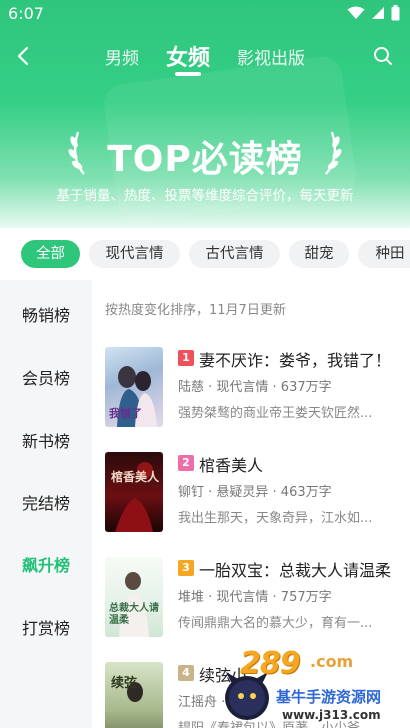 The height and width of the screenshot is (728, 410). Describe the element at coordinates (24, 56) in the screenshot. I see `back-arrow-icon` at that location.